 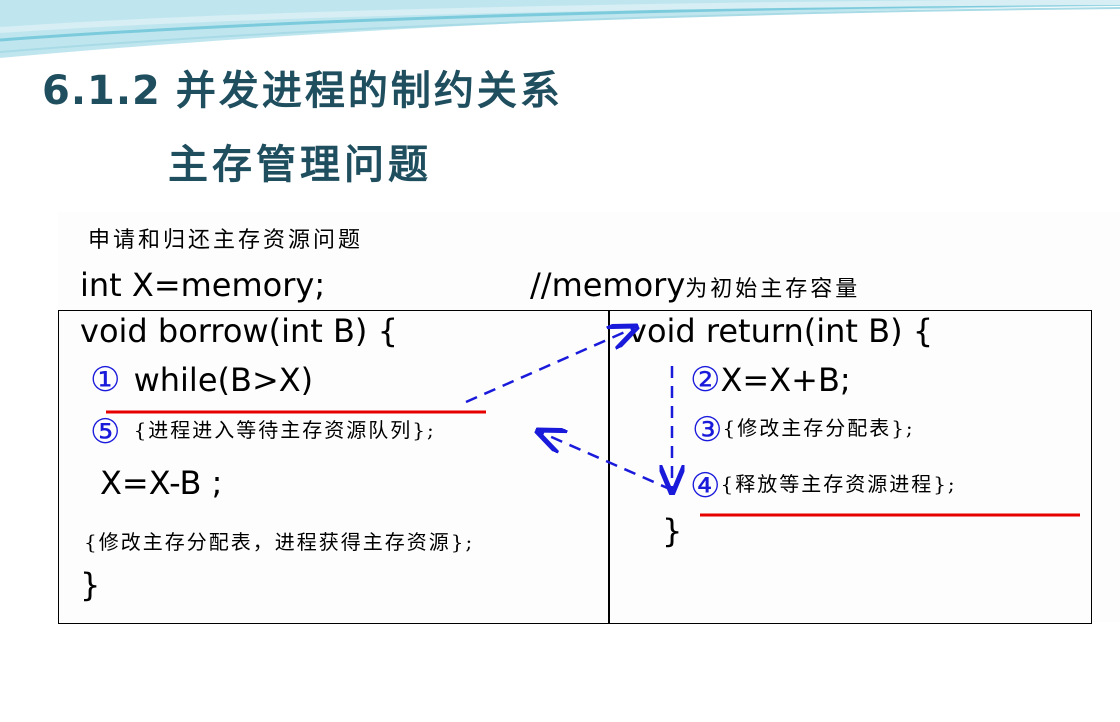 What do you see at coordinates (606, 462) in the screenshot?
I see `arrow-release-to-wait` at bounding box center [606, 462].